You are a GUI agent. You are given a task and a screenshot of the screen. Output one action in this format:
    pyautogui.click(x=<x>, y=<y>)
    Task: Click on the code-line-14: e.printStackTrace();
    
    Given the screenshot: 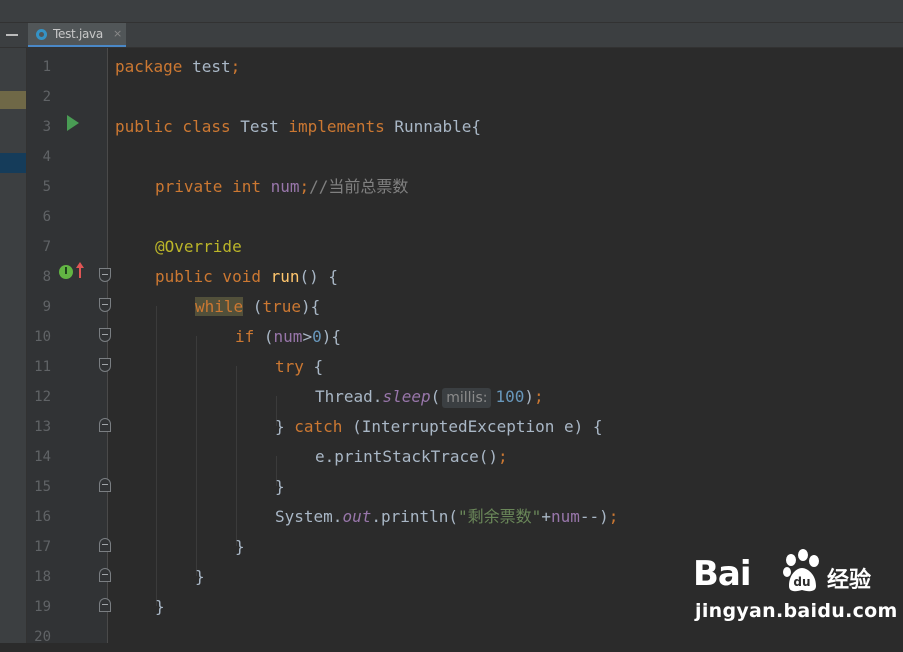 What is the action you would take?
    pyautogui.click(x=411, y=456)
    